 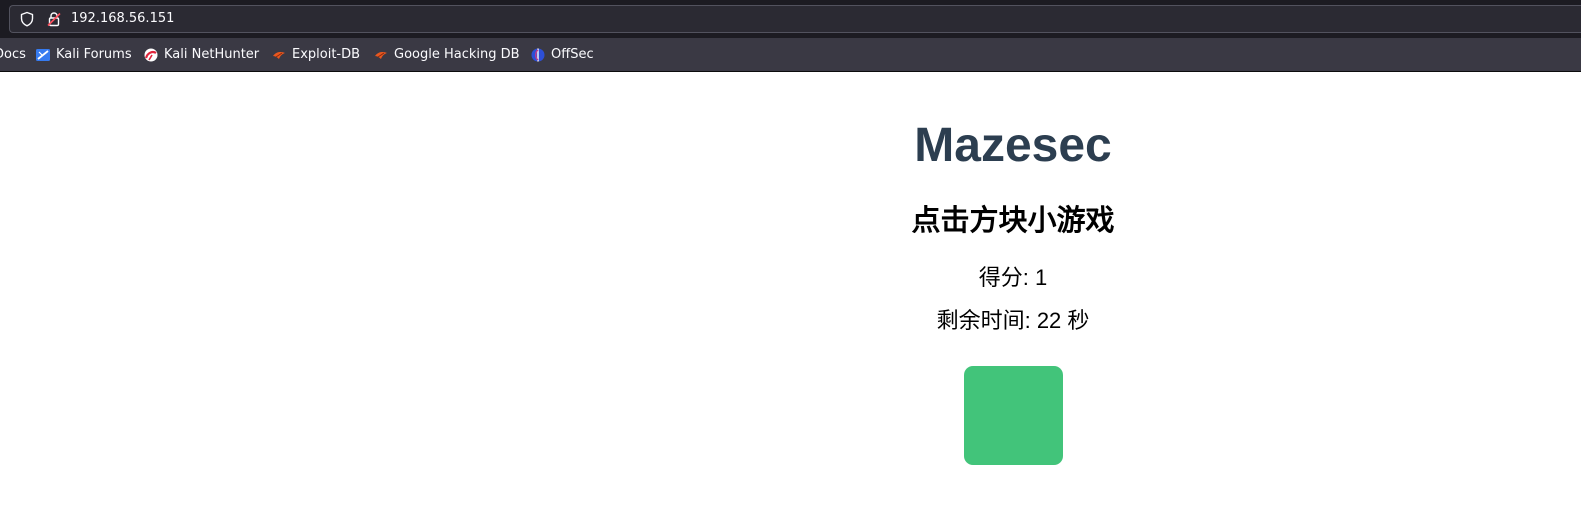 What do you see at coordinates (538, 54) in the screenshot?
I see `offsec-icon` at bounding box center [538, 54].